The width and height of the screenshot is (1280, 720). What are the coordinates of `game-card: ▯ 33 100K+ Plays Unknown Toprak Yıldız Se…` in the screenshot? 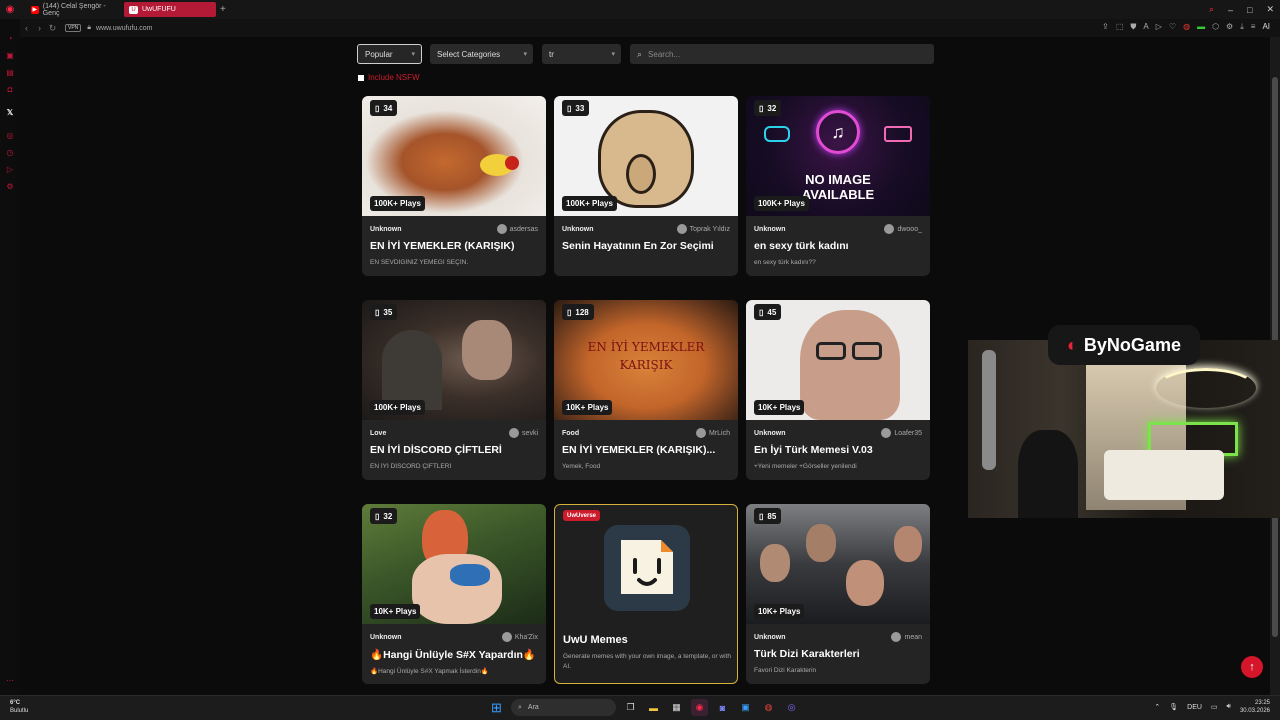 It's located at (646, 186).